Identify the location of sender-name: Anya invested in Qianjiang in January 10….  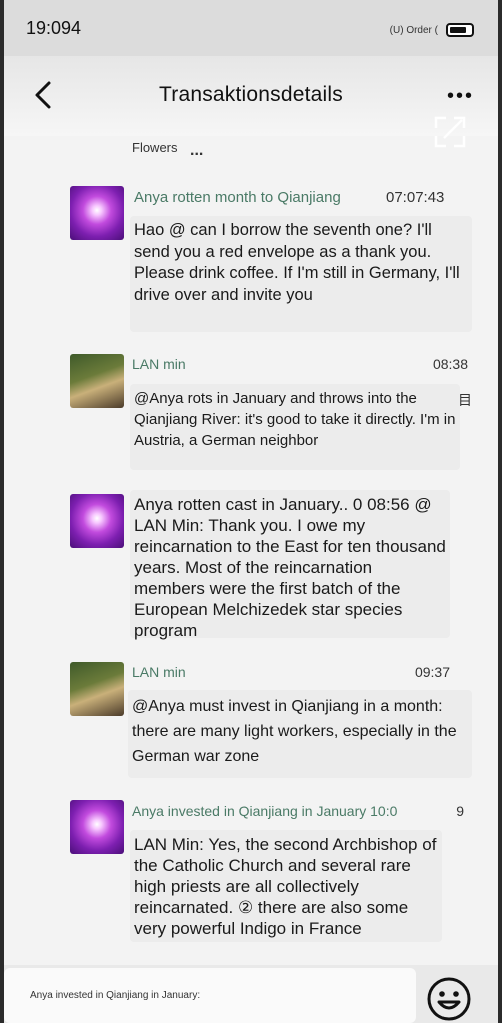
(265, 811).